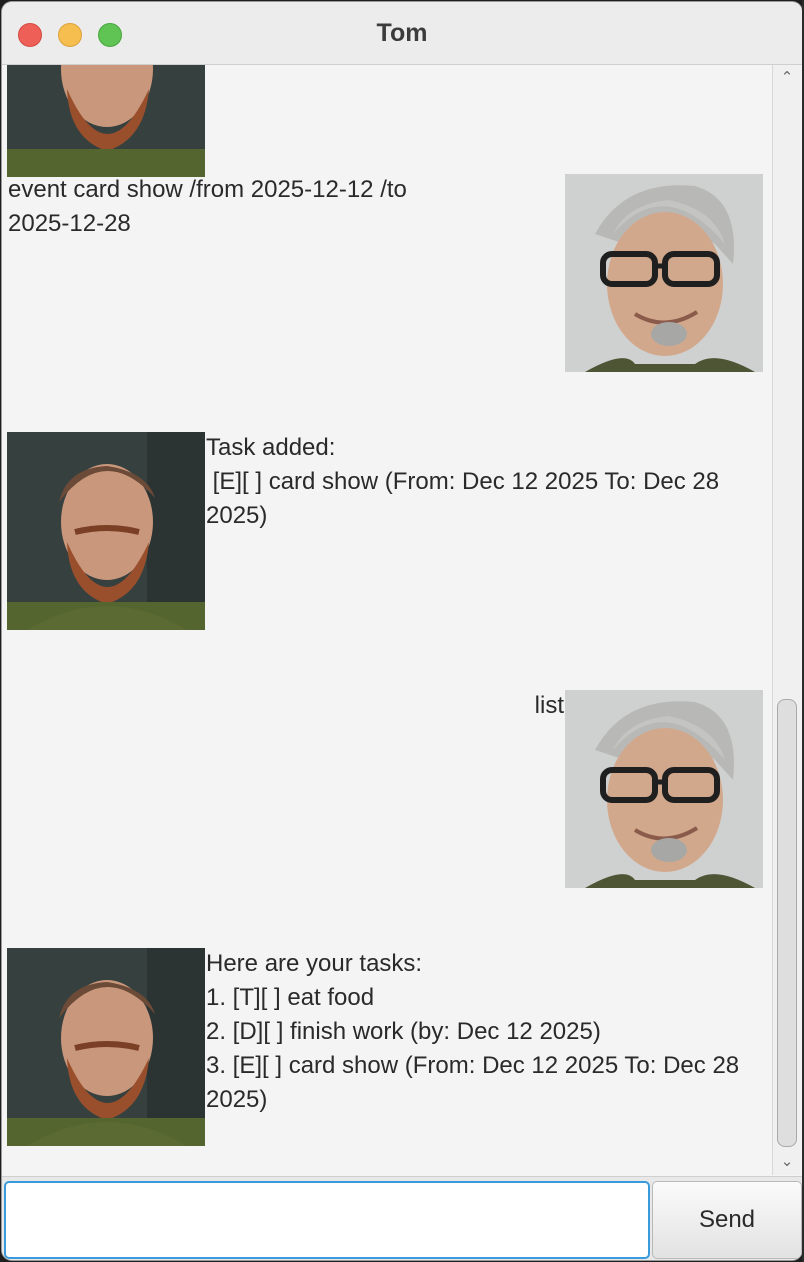 The width and height of the screenshot is (804, 1262). Describe the element at coordinates (786, 620) in the screenshot. I see `vertical-scrollbar: ⌃ ⌄` at that location.